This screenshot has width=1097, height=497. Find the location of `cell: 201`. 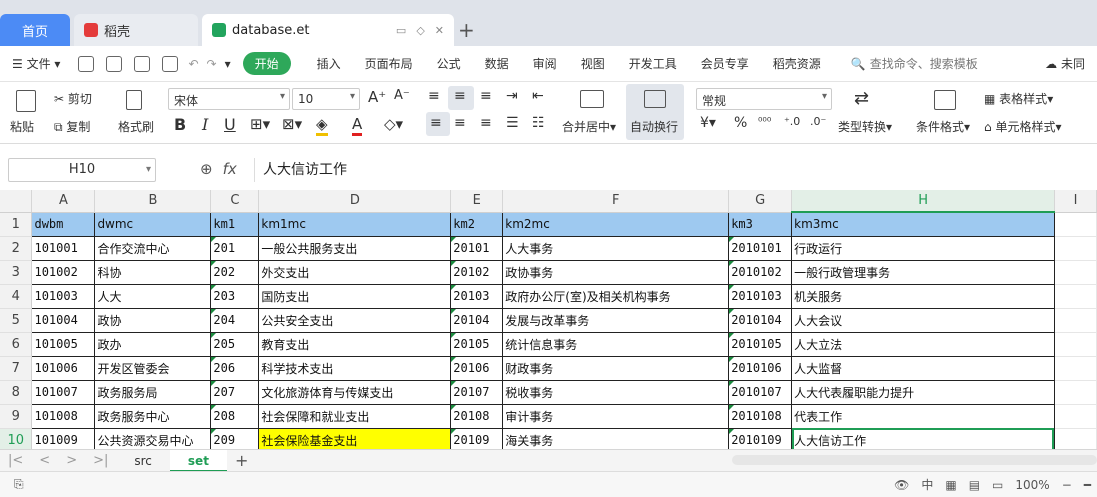

cell: 201 is located at coordinates (235, 248).